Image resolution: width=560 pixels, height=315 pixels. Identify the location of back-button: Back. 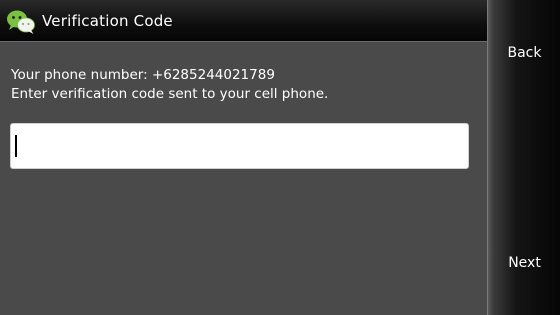
(524, 53).